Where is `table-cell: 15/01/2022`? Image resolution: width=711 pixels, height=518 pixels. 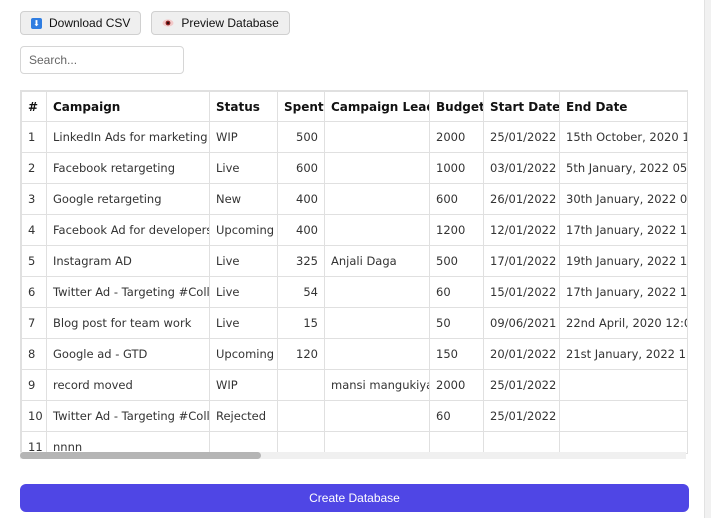 table-cell: 15/01/2022 is located at coordinates (521, 292).